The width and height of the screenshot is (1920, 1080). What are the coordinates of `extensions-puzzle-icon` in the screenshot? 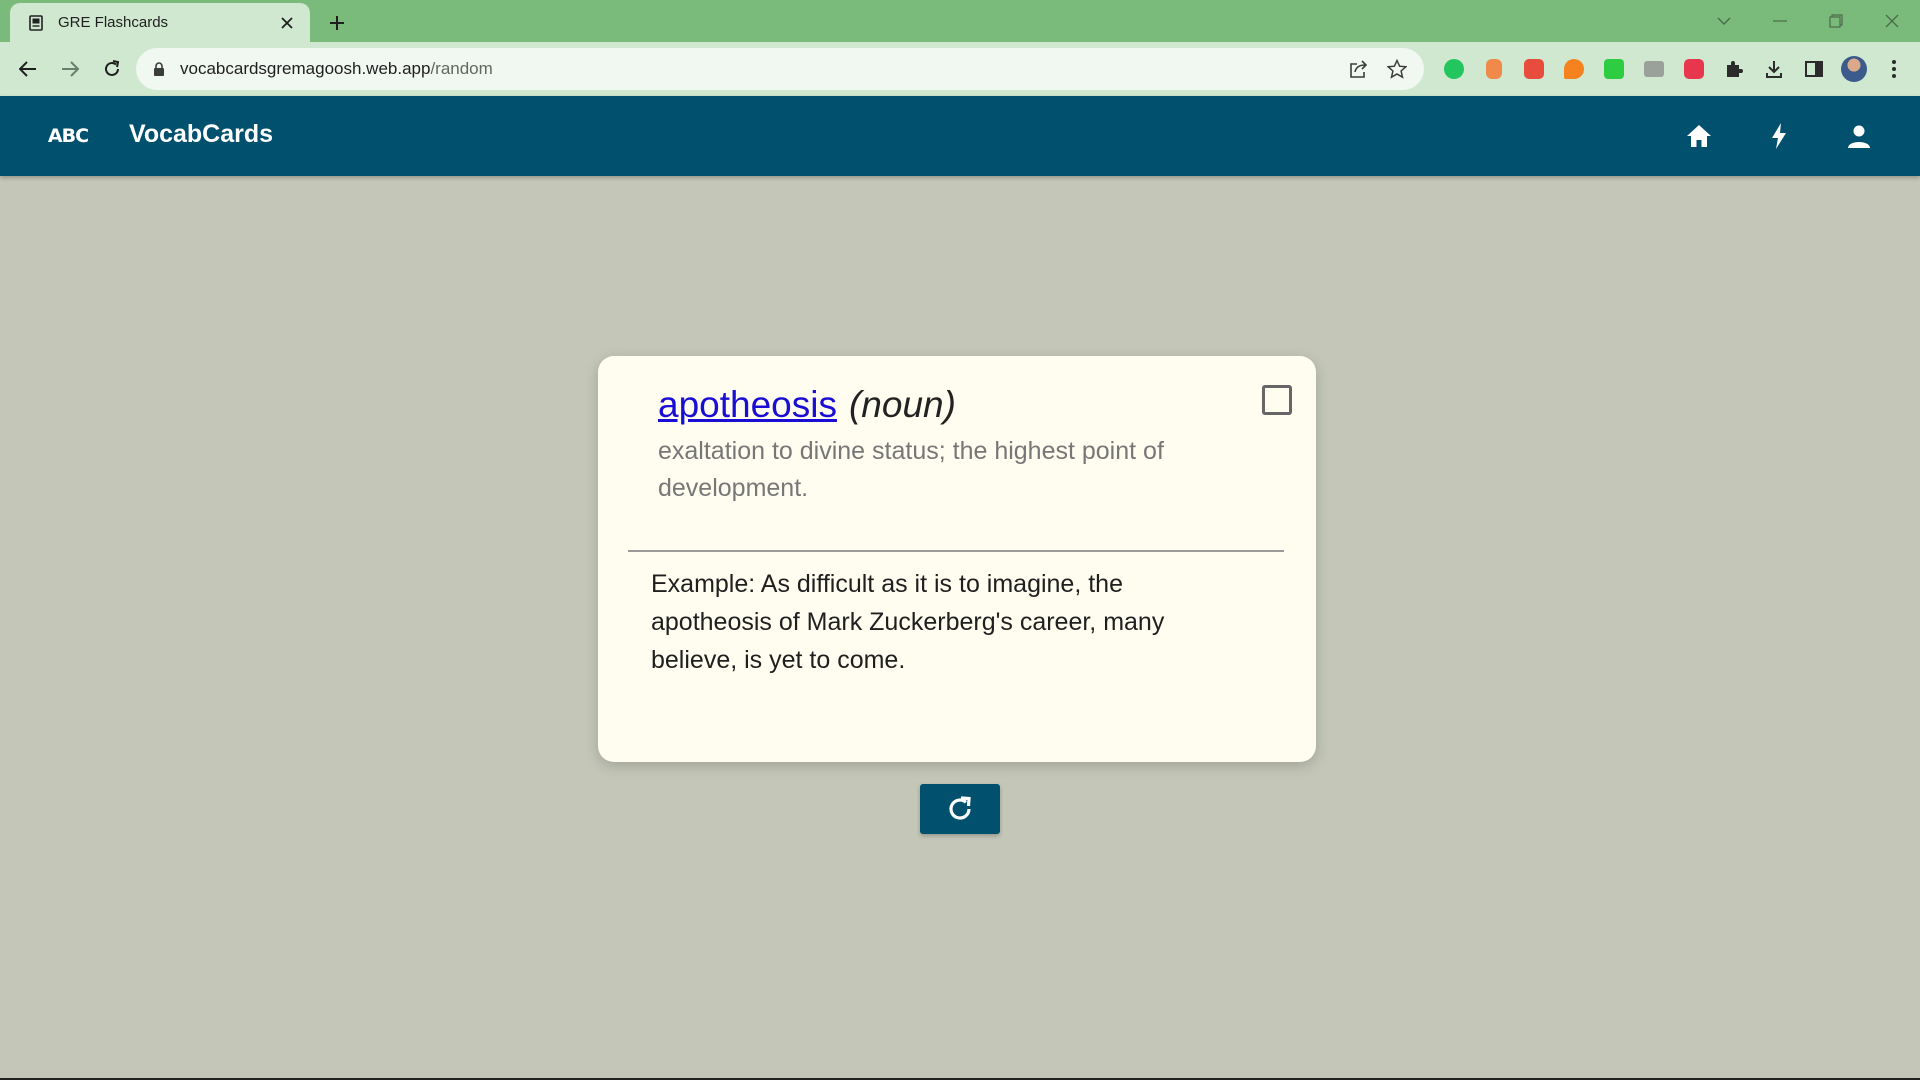 It's located at (1734, 69).